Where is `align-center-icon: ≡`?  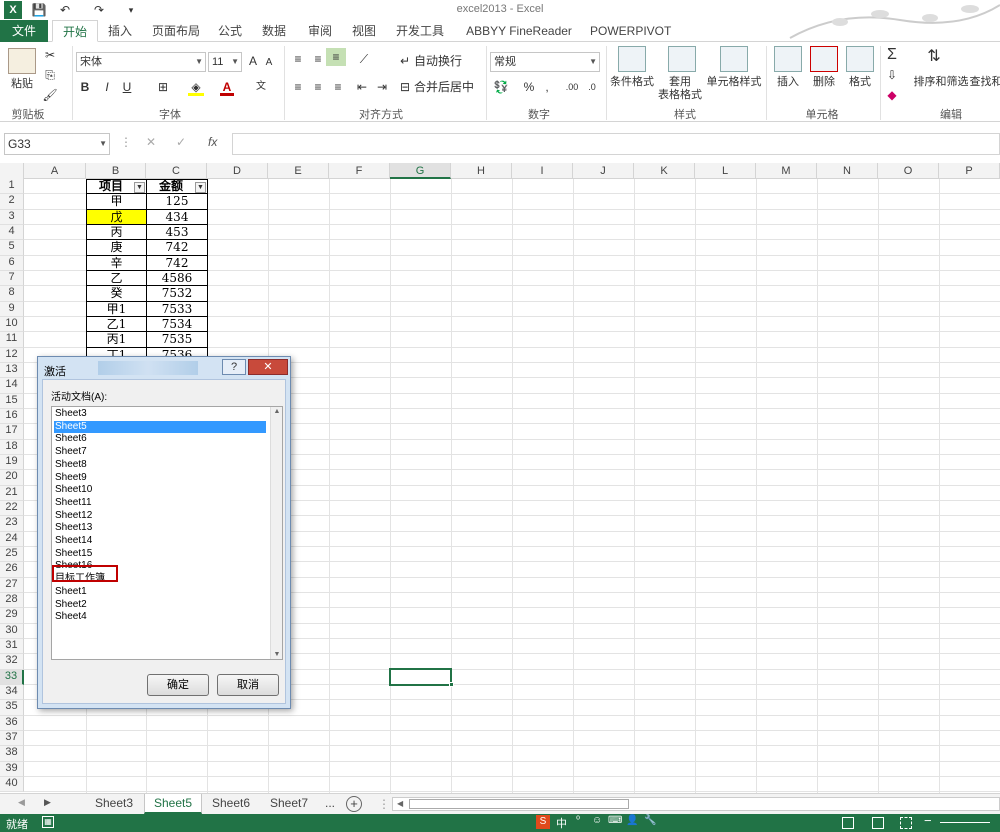 align-center-icon: ≡ is located at coordinates (318, 87).